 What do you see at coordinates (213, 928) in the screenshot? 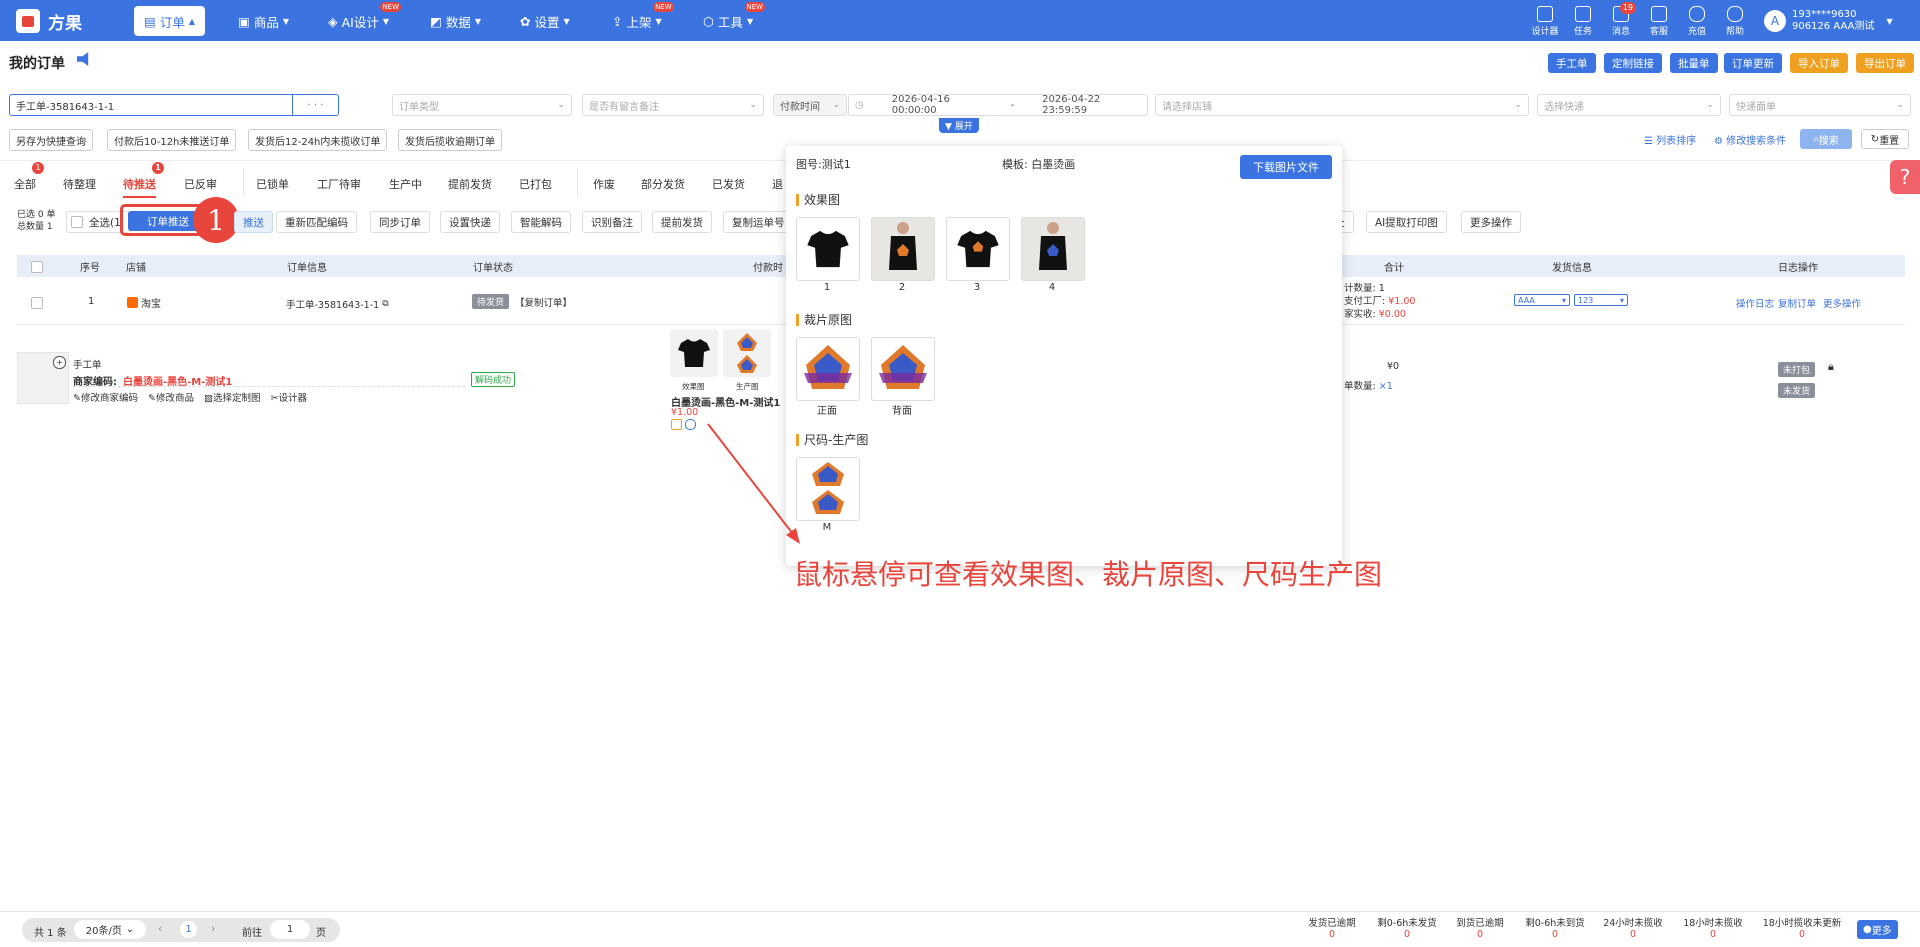
I see `next-page-icon: ›` at bounding box center [213, 928].